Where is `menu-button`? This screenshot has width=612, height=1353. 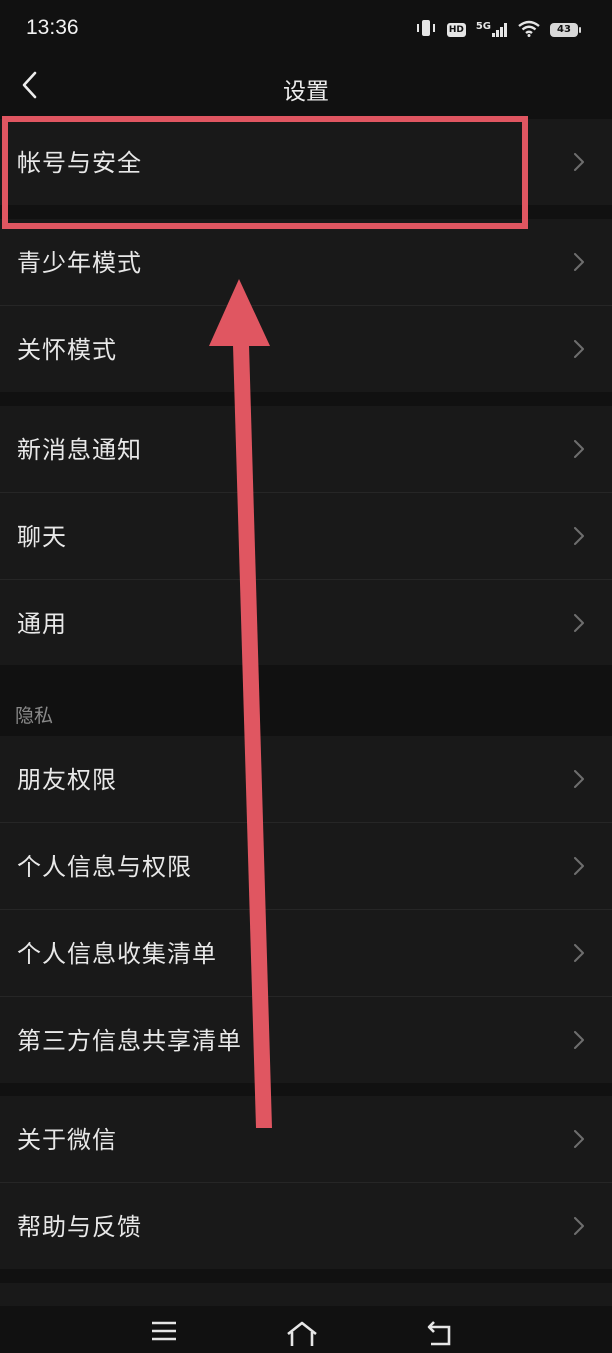 menu-button is located at coordinates (164, 1335).